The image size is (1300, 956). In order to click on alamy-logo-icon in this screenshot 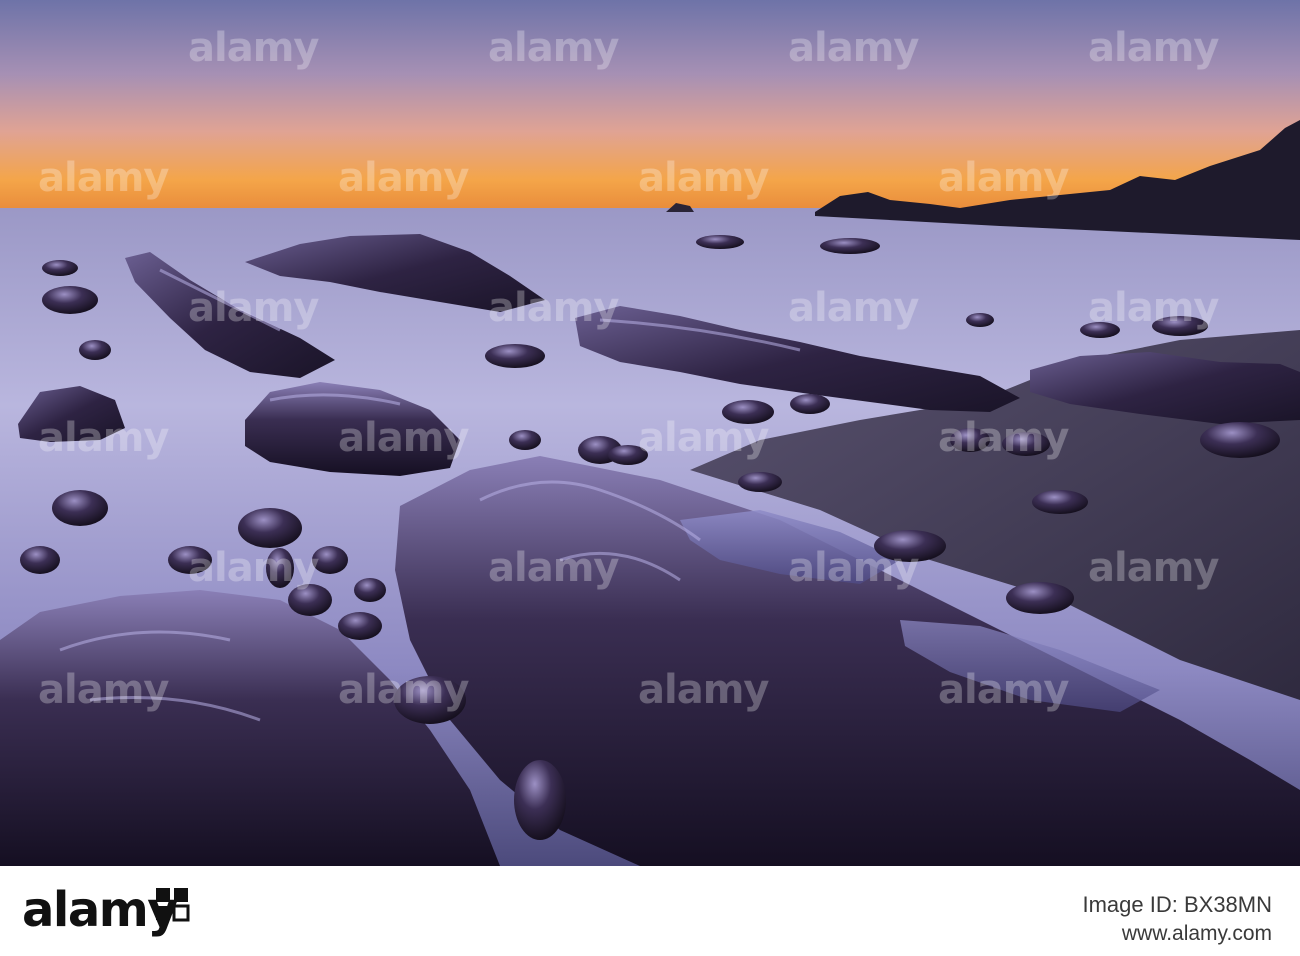, I will do `click(173, 905)`.